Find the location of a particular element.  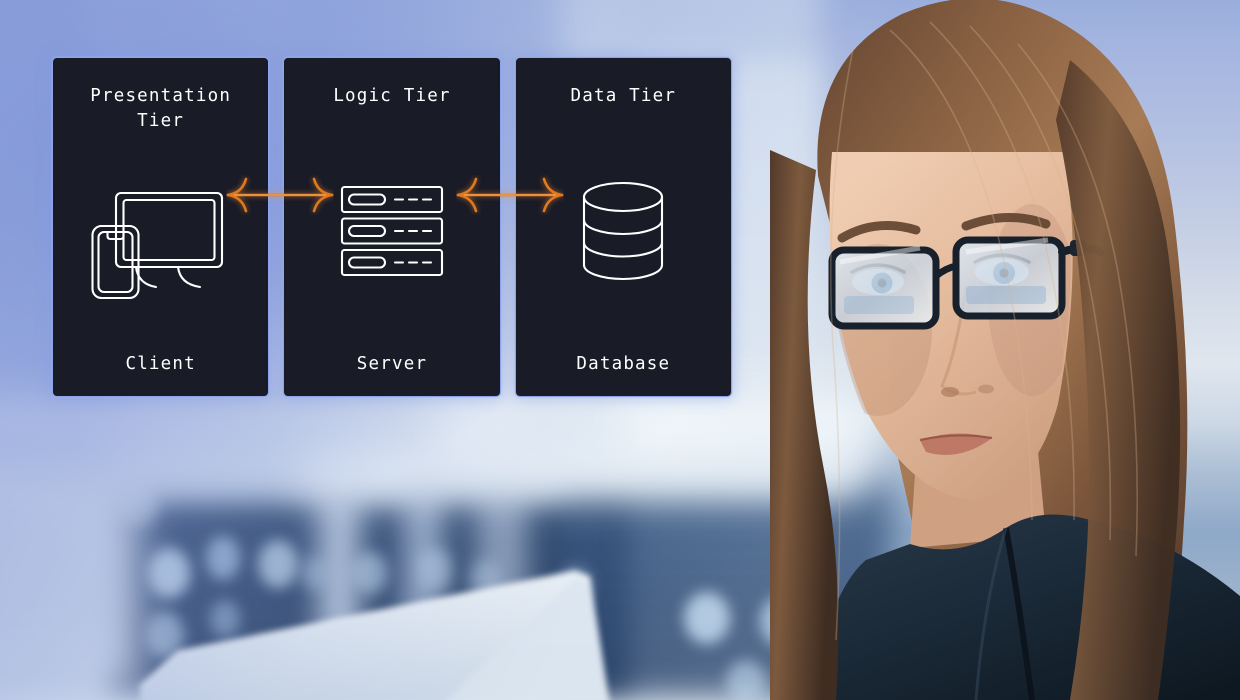

tier-panel-logic: Logic Tier Server is located at coordinates (392, 227).